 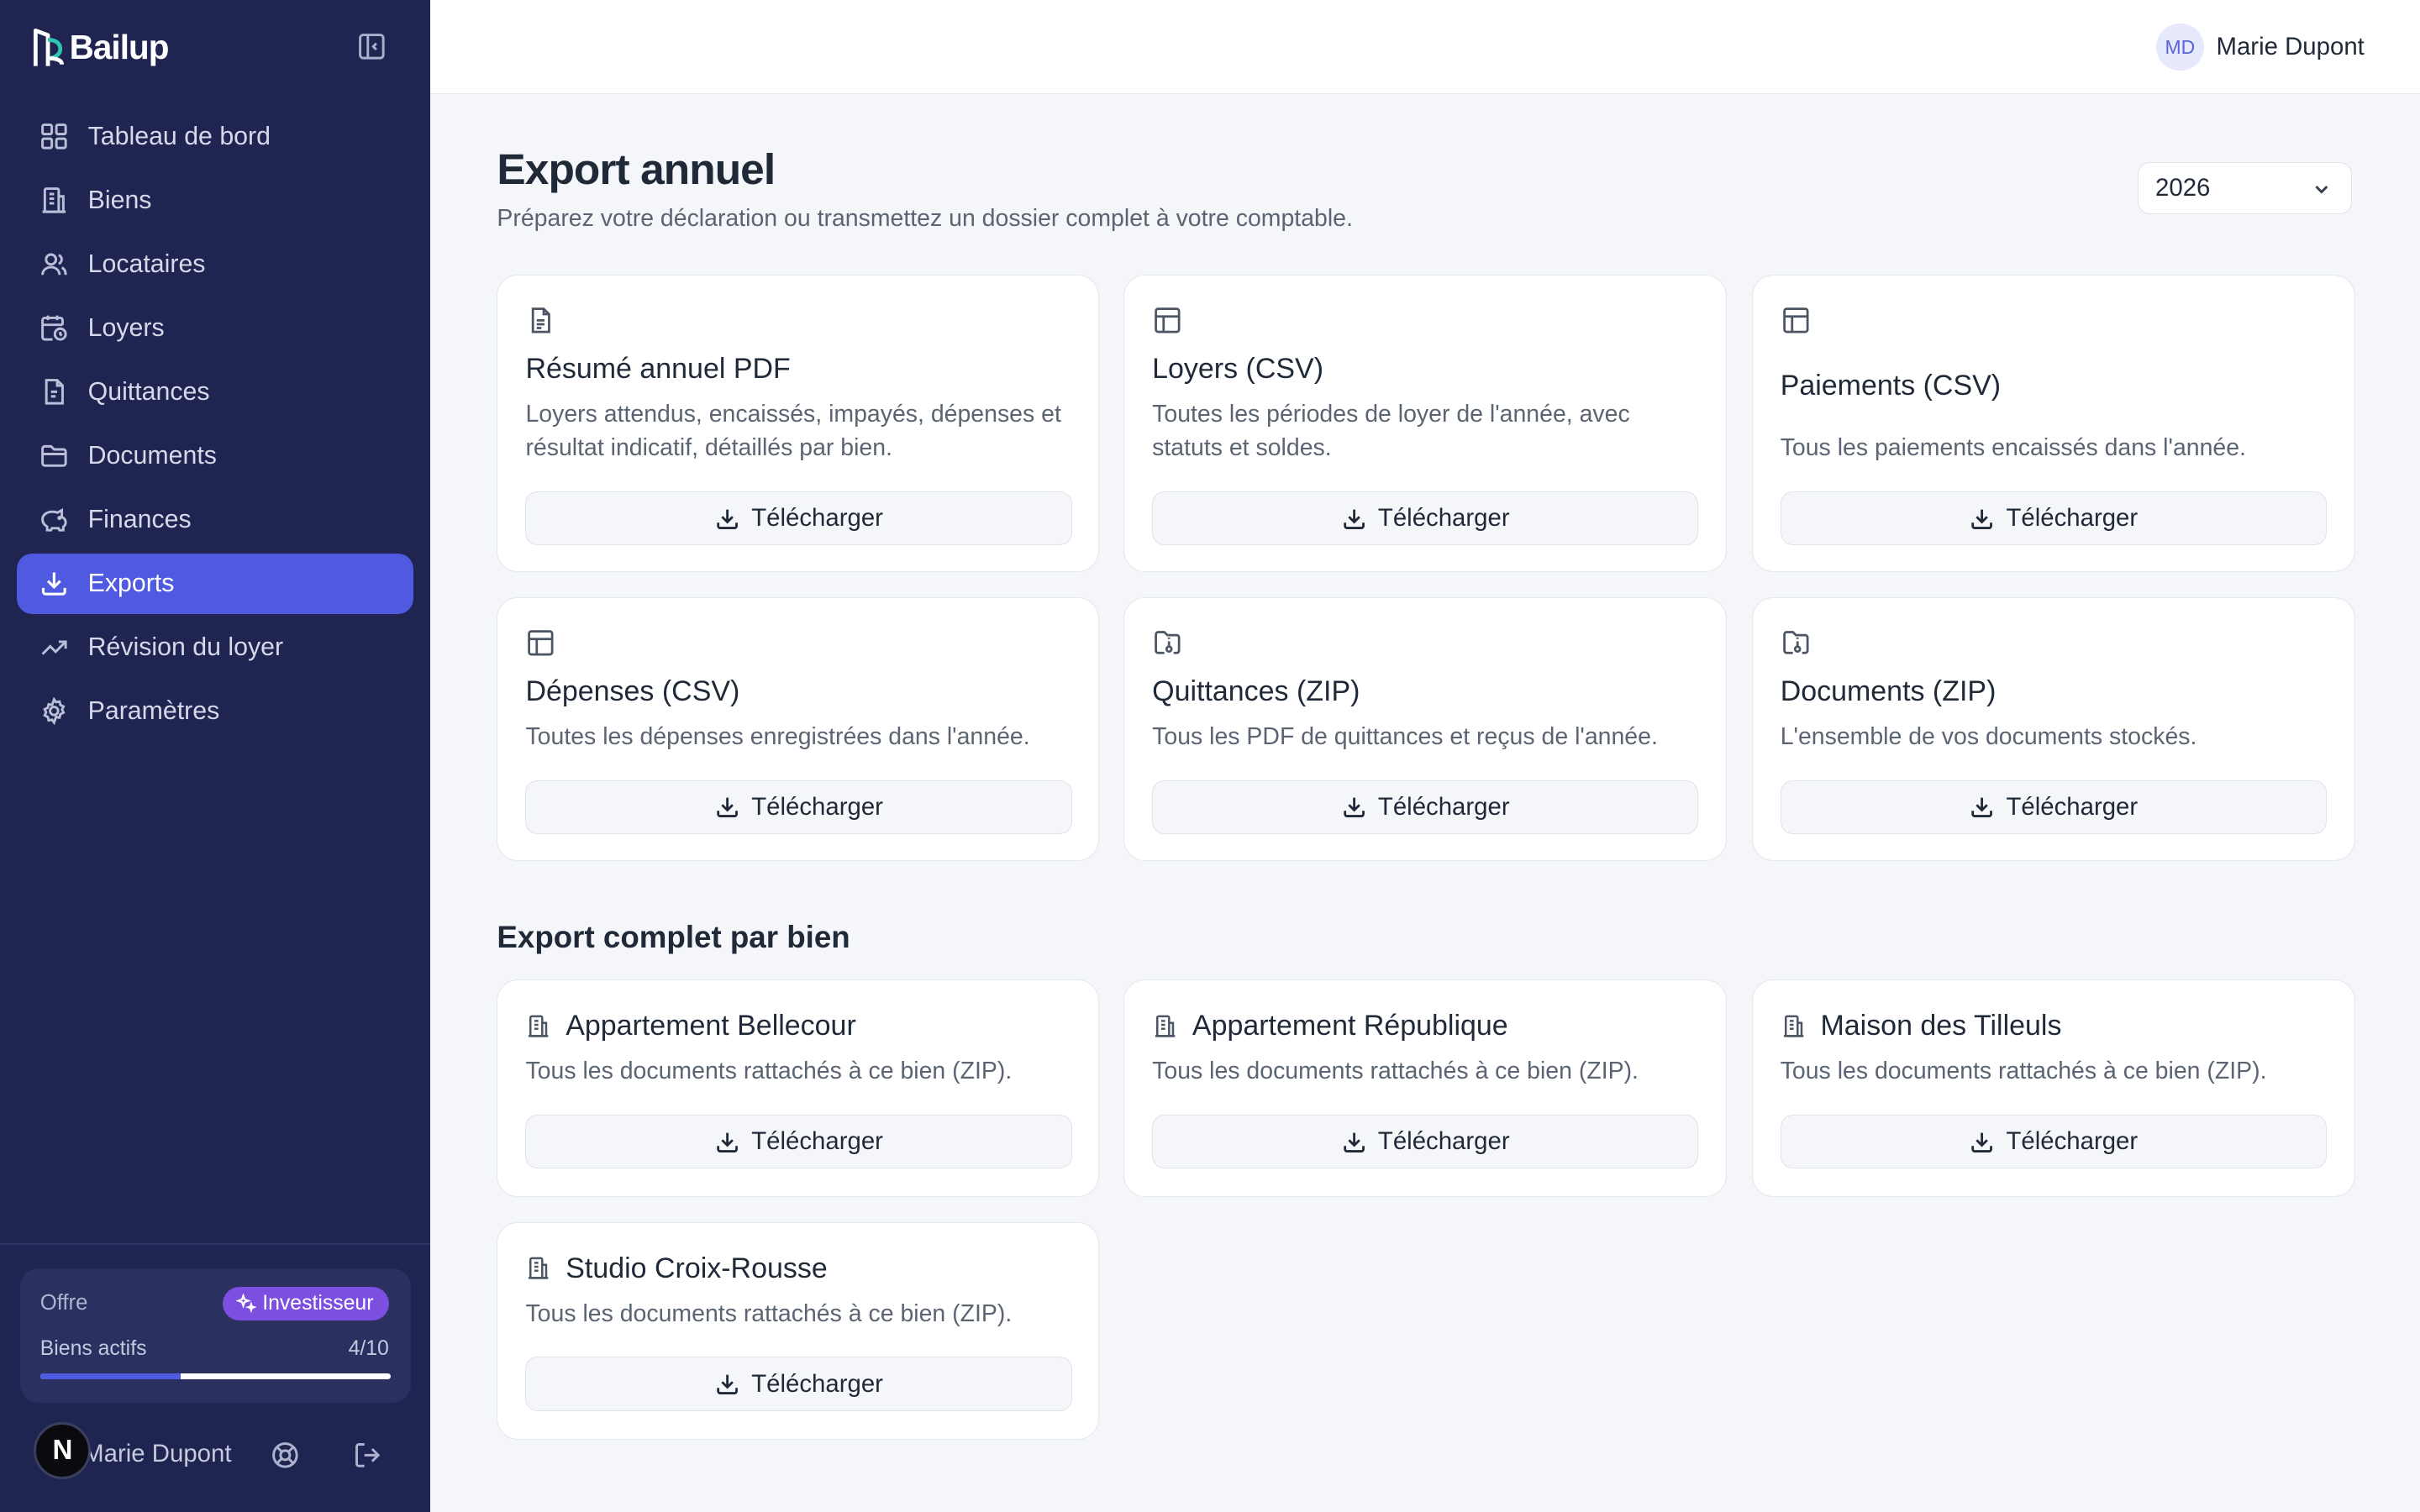 What do you see at coordinates (216, 1244) in the screenshot?
I see `sidebar-divider` at bounding box center [216, 1244].